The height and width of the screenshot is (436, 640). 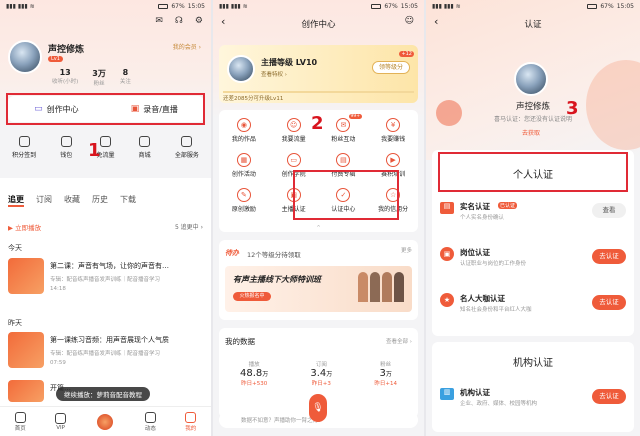 I want to click on activity-icon: ▦, so click(x=243, y=160).